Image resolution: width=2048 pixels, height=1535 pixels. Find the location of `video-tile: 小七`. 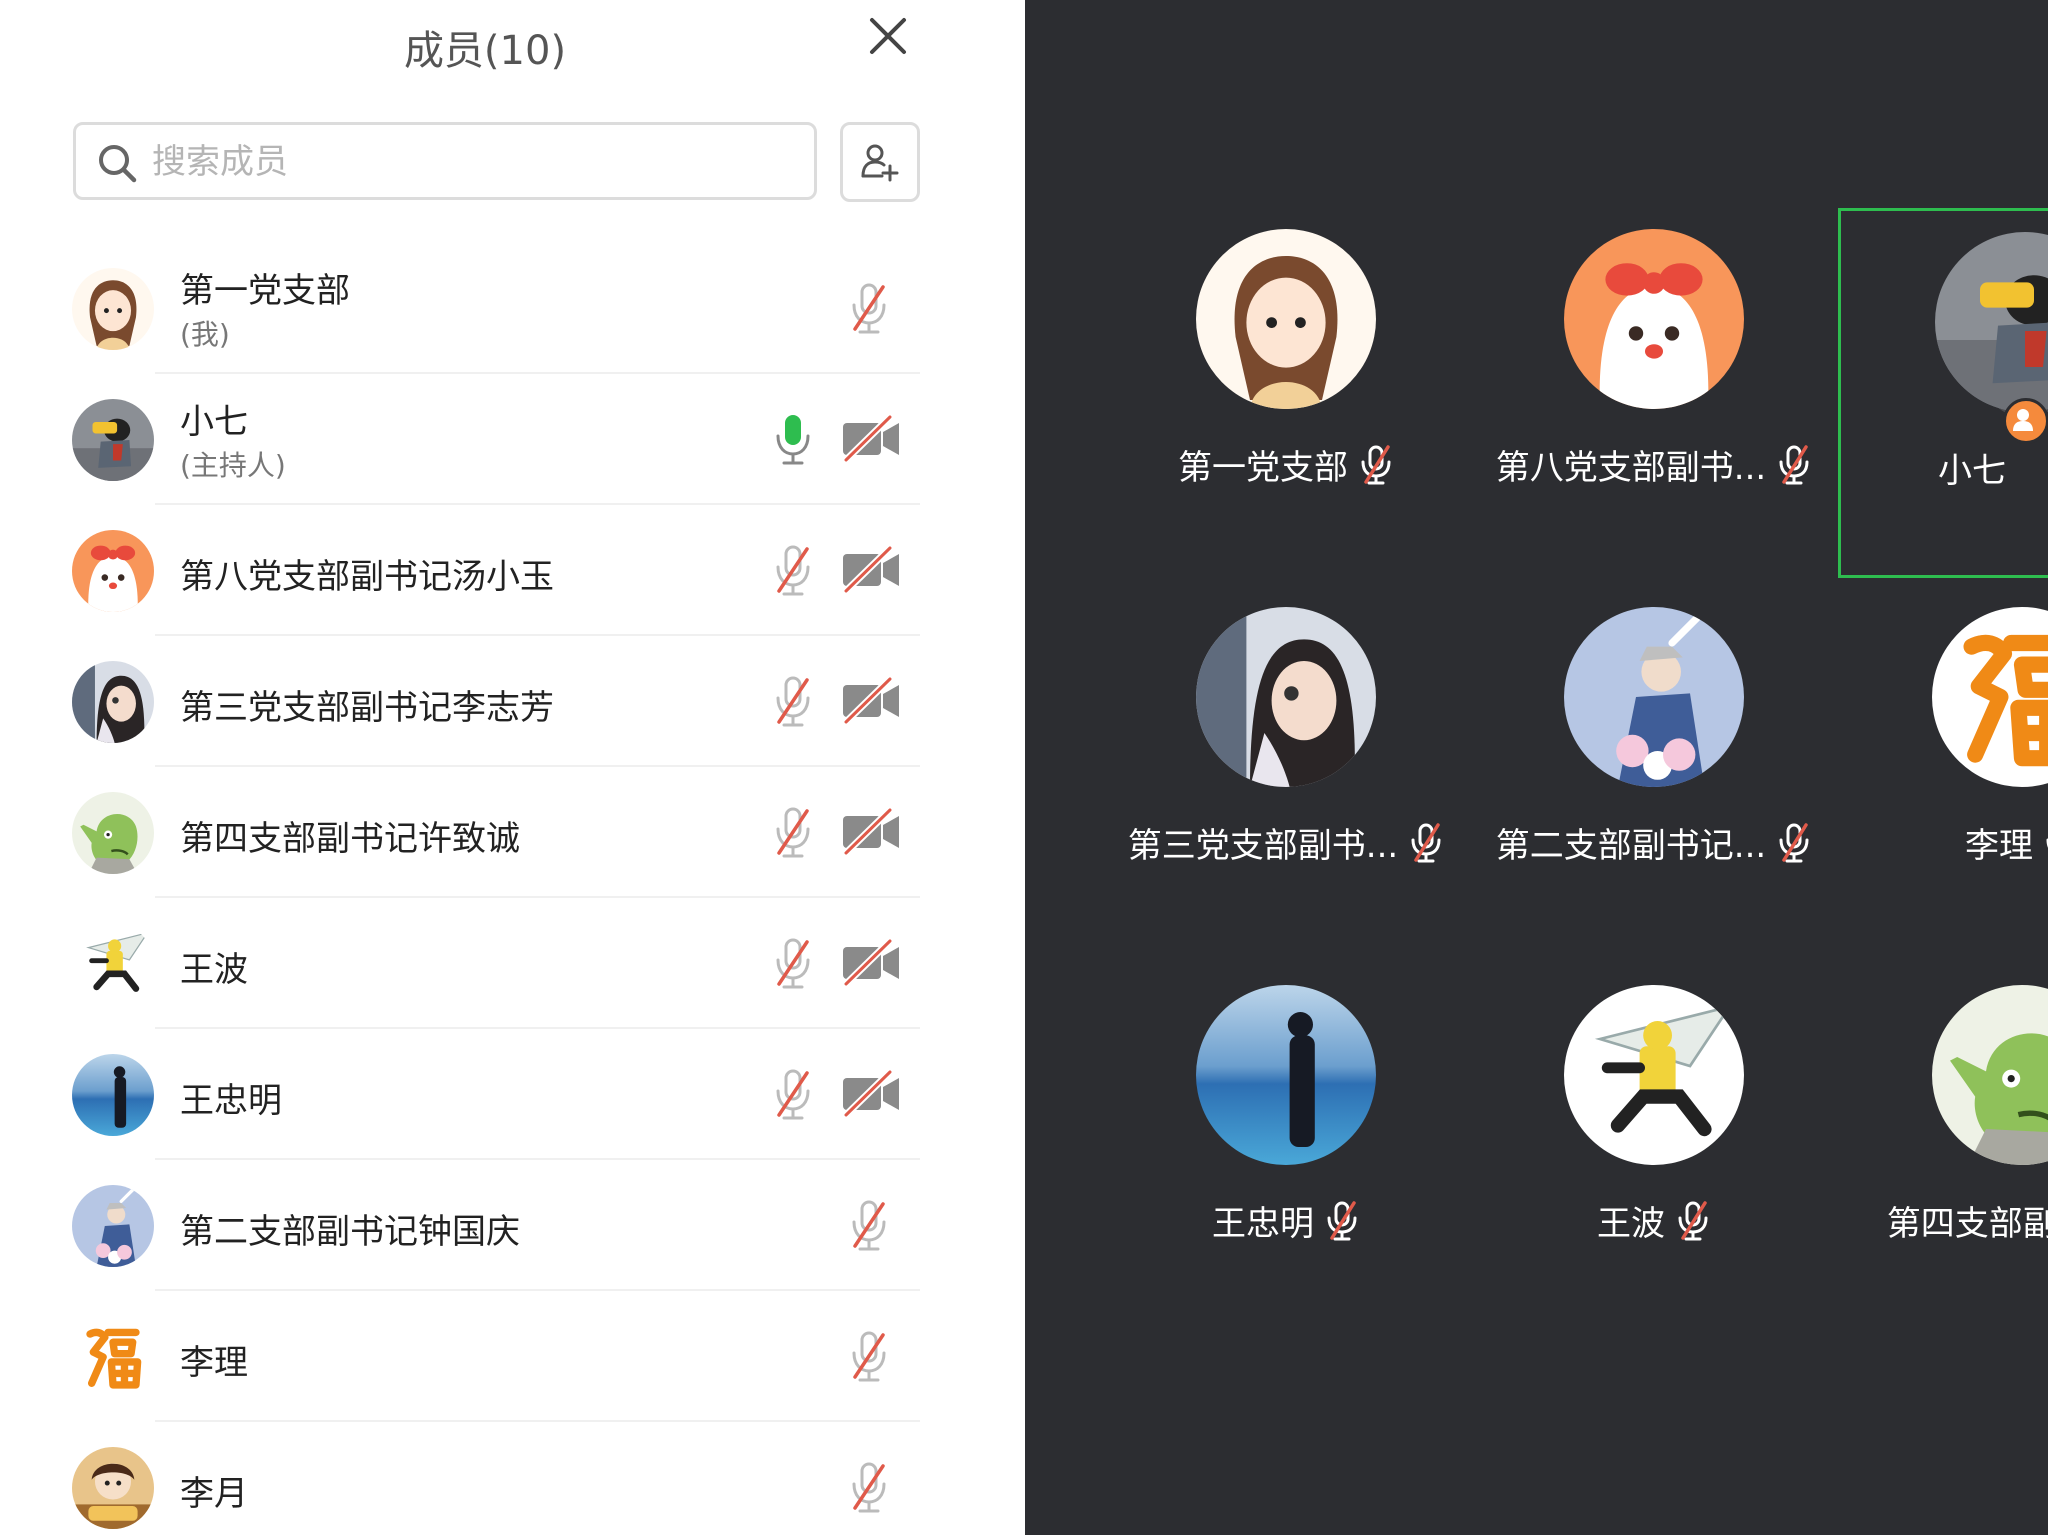

video-tile: 小七 is located at coordinates (1943, 393).